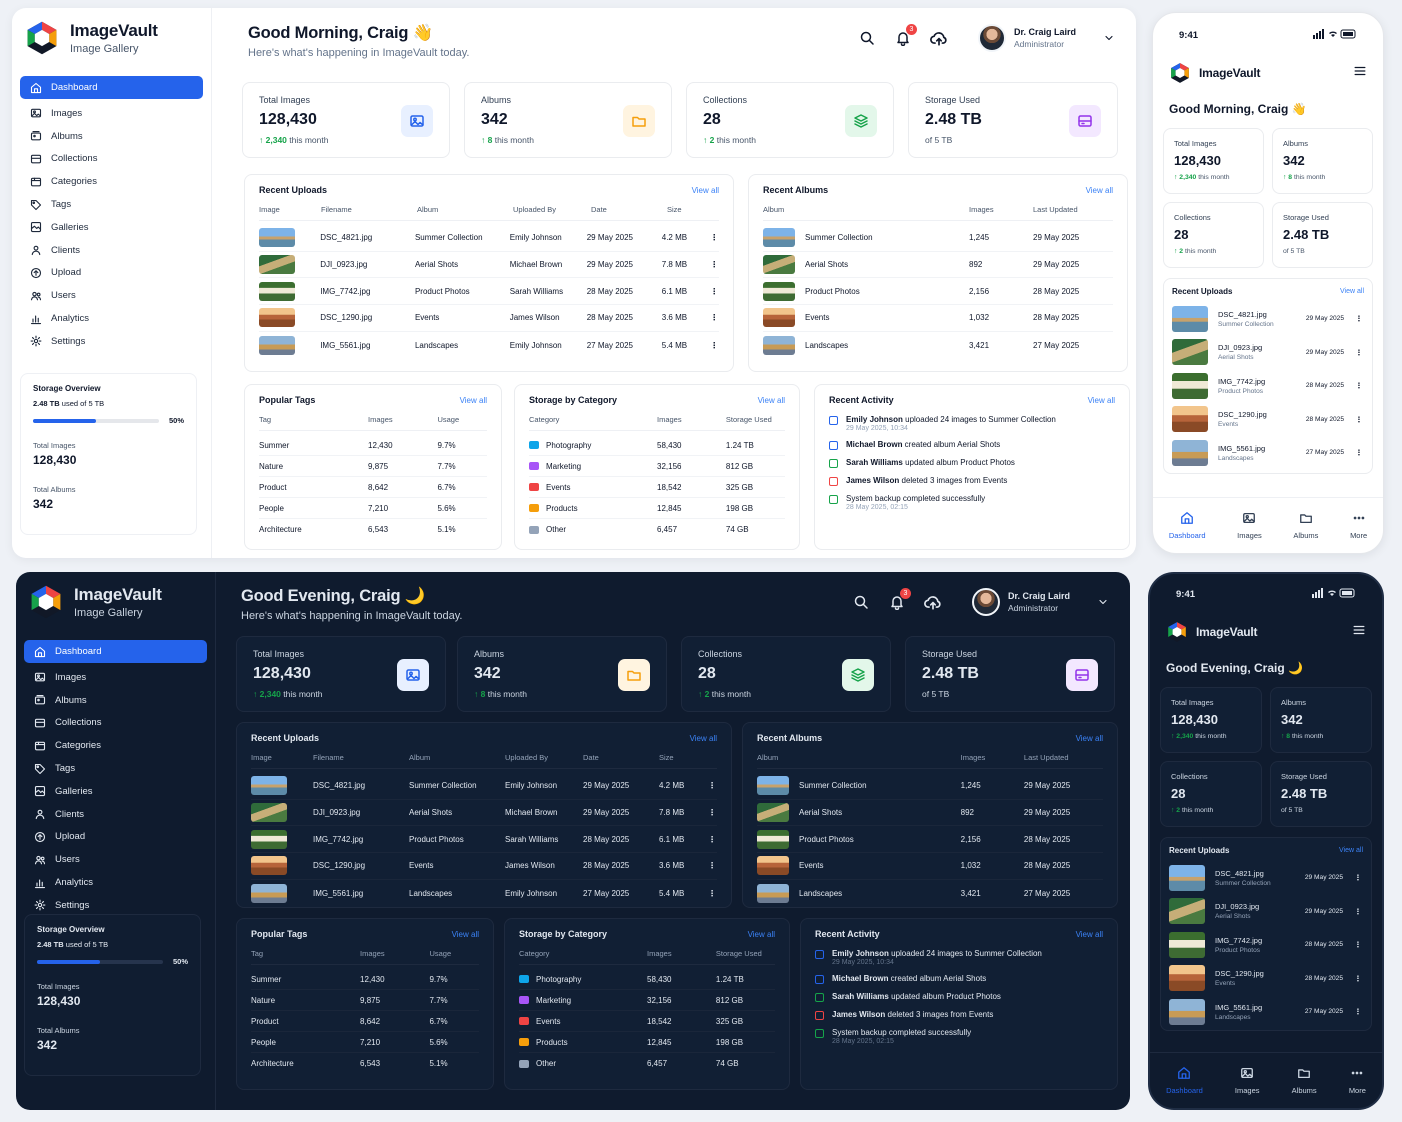 This screenshot has width=1402, height=1122. Describe the element at coordinates (365, 1063) in the screenshot. I see `table-row: Architecture 6,543 5.1%` at that location.